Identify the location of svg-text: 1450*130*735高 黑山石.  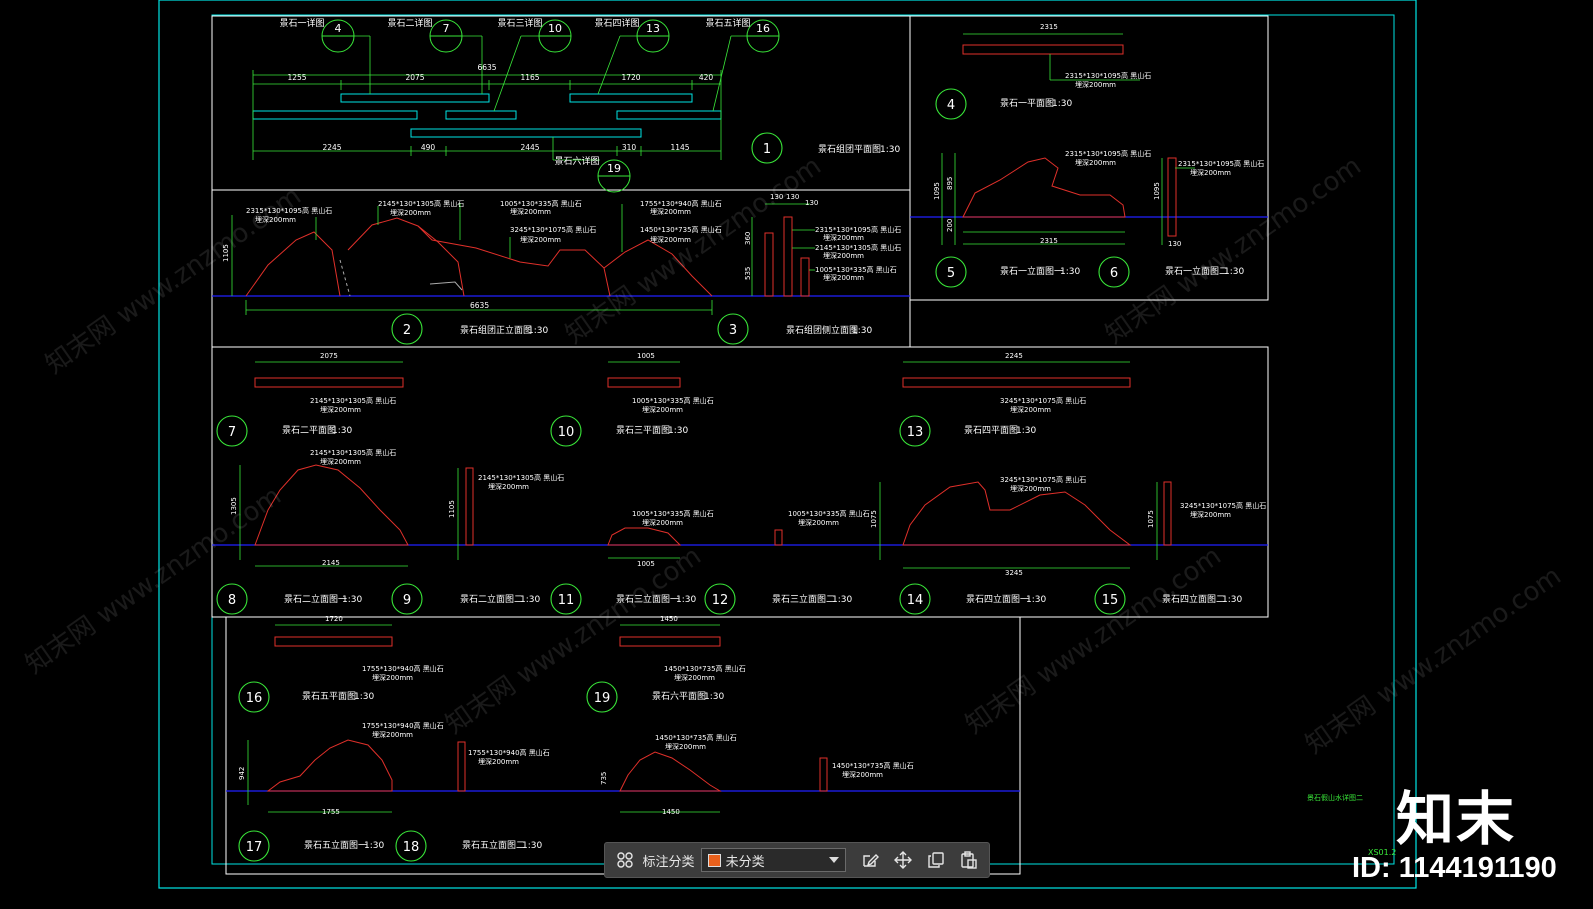
(696, 737).